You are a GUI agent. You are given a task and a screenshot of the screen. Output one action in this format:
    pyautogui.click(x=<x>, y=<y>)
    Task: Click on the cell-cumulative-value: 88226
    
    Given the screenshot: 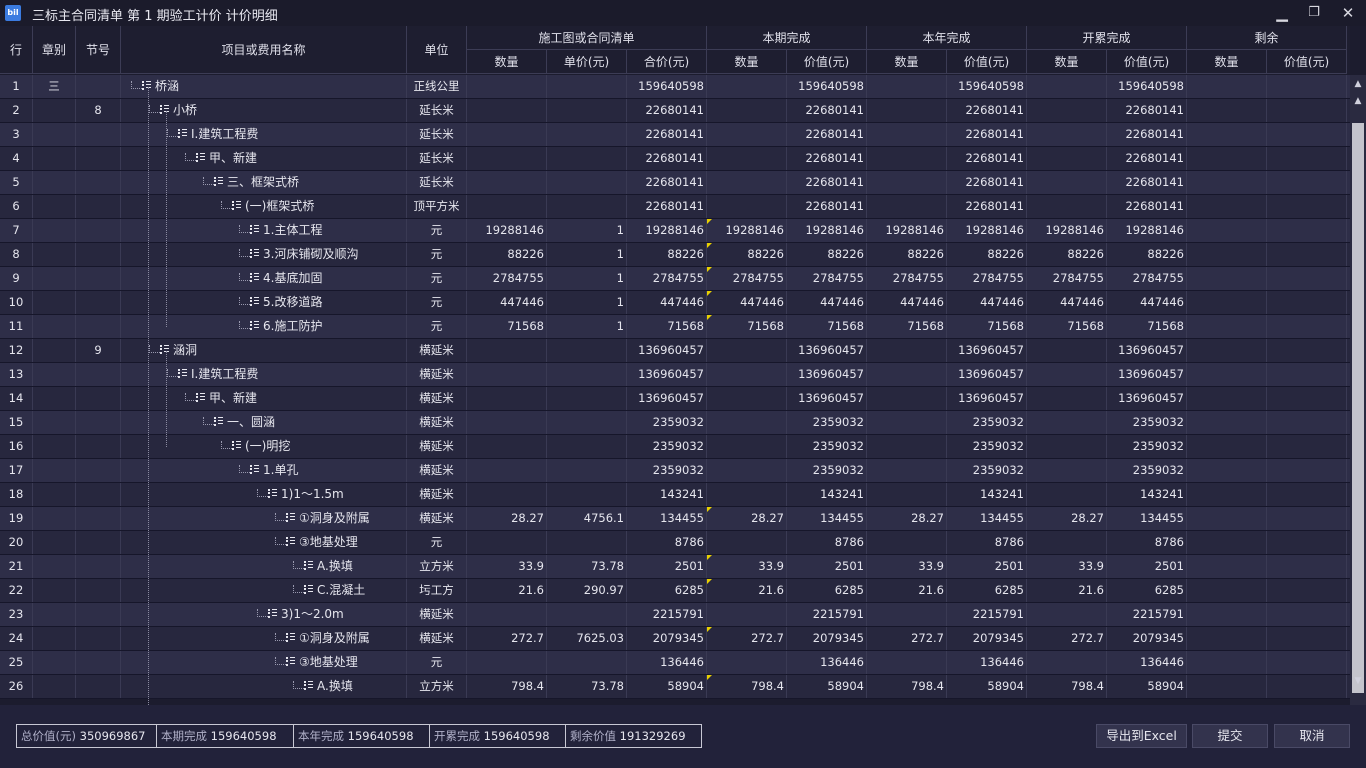 What is the action you would take?
    pyautogui.click(x=1147, y=254)
    